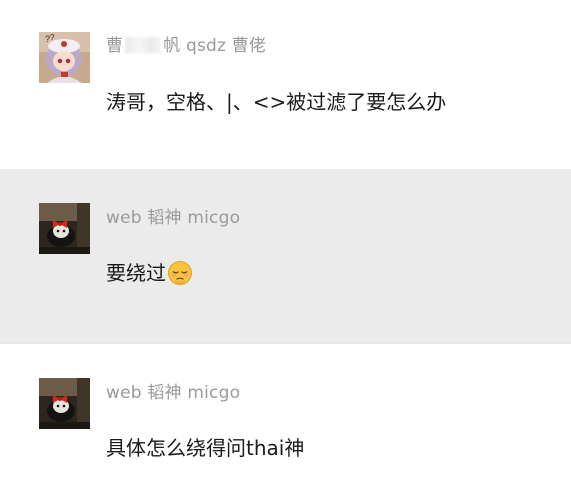 This screenshot has height=483, width=571. What do you see at coordinates (64, 57) in the screenshot?
I see `anime-girl-avatar-icon: ? ?` at bounding box center [64, 57].